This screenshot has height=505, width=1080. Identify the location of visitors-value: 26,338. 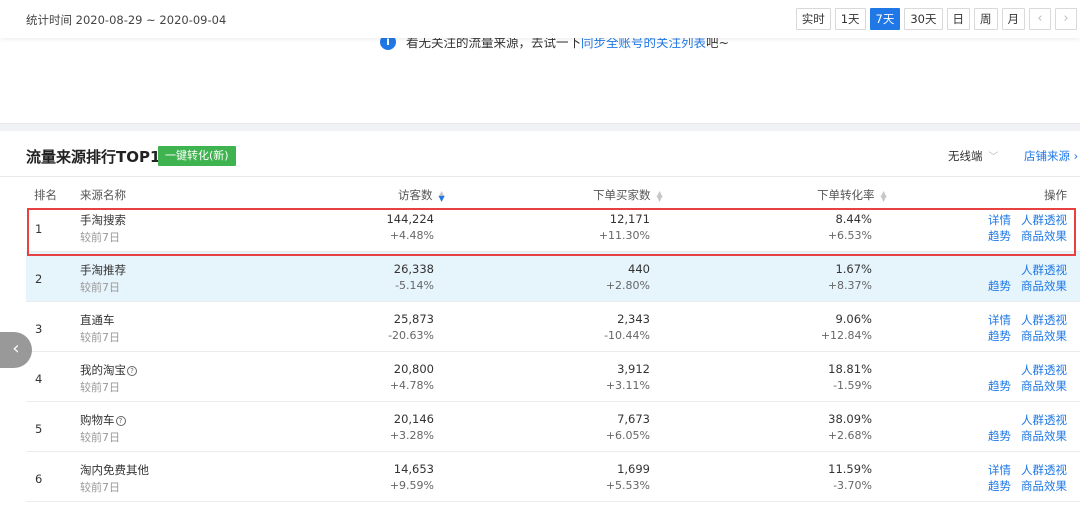
(413, 269).